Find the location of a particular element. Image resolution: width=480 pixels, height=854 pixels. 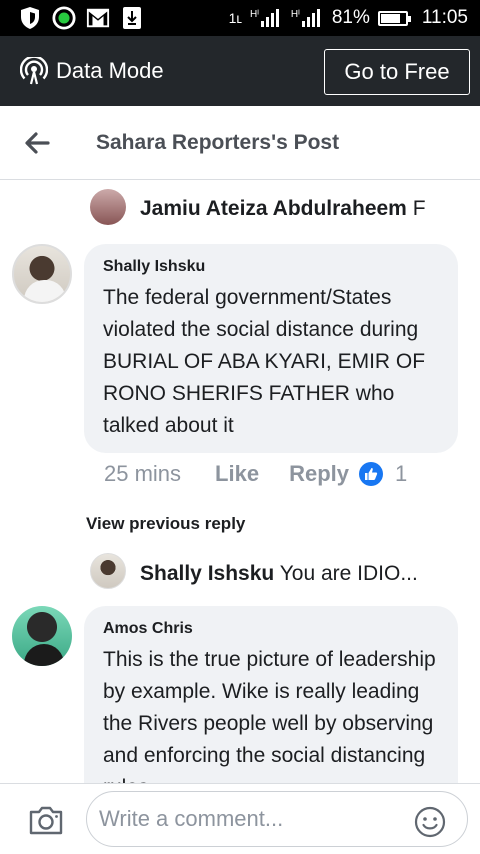

network-type-label: 1ʟ is located at coordinates (235, 18).